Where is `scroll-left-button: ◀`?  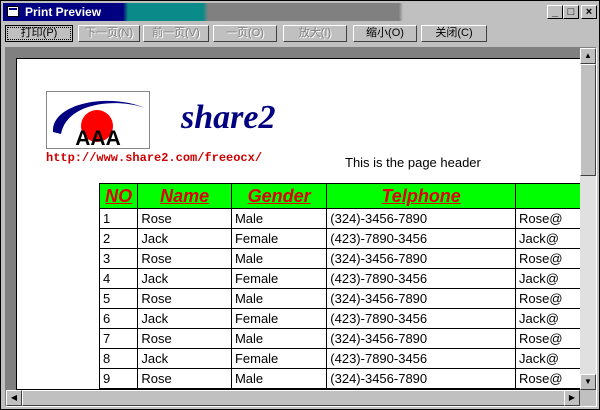 scroll-left-button: ◀ is located at coordinates (14, 398).